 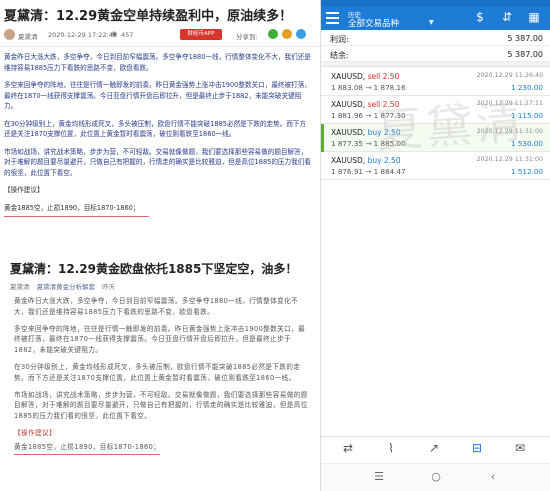 I want to click on trade-icon: ↗, so click(x=434, y=451).